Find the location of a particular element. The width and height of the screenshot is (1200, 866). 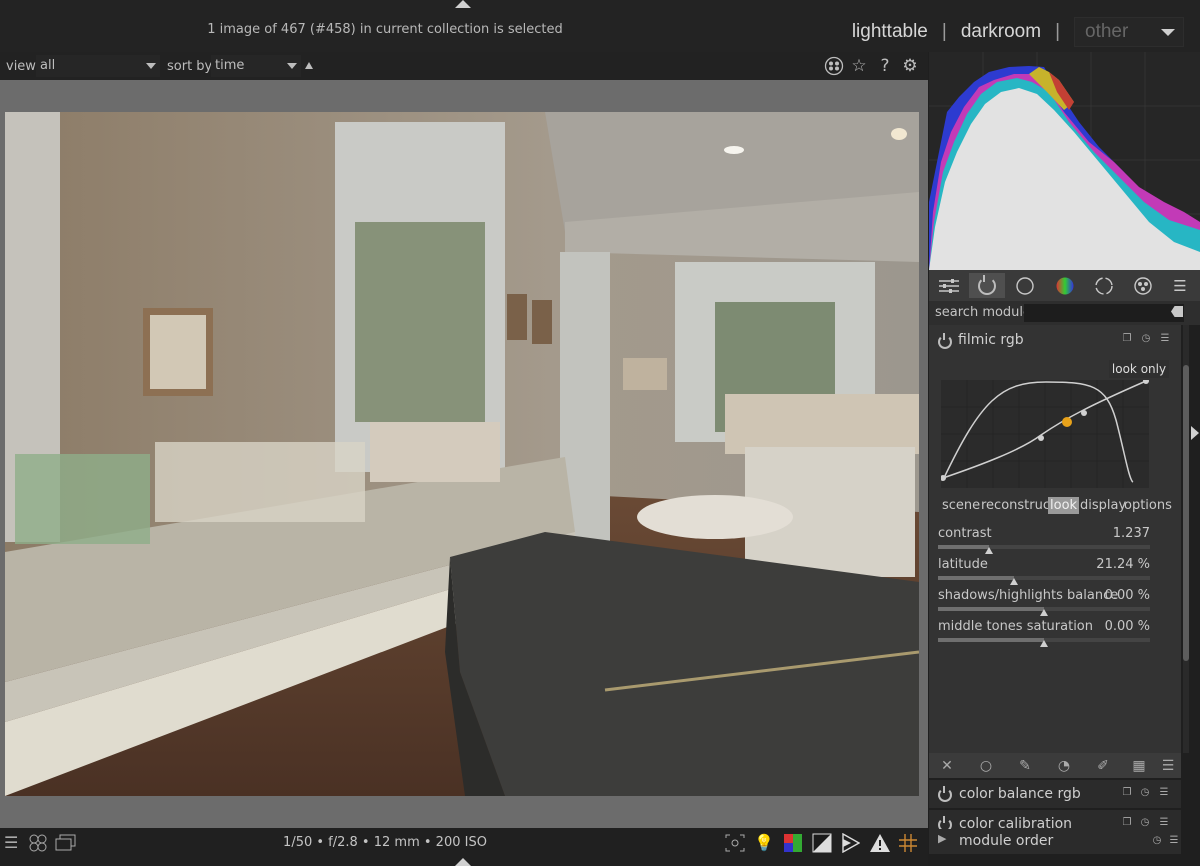

collapse-right-panel-icon is located at coordinates (1195, 433).